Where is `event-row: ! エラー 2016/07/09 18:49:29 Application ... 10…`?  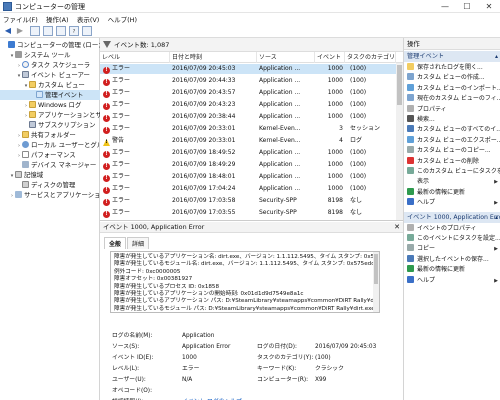 event-row: ! エラー 2016/07/09 18:49:29 Application ... 10… is located at coordinates (248, 165).